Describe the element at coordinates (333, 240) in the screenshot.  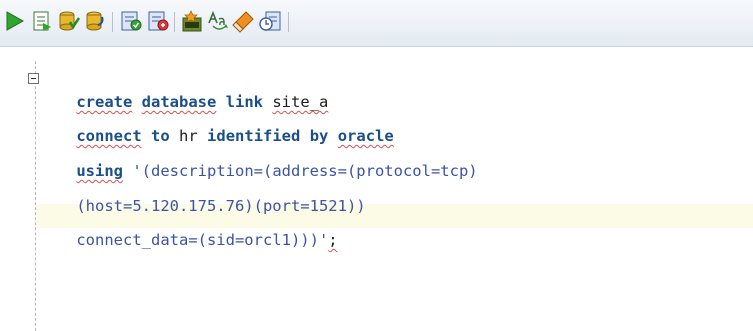
I see `statement-terminator: ;` at that location.